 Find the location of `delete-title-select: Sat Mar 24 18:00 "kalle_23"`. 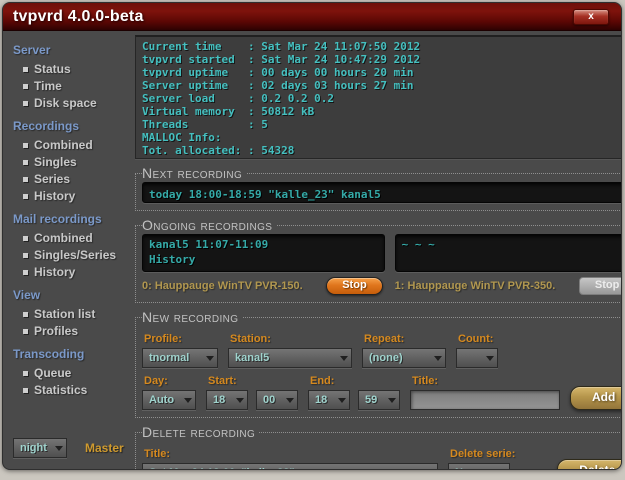

delete-title-select: Sat Mar 24 18:00 "kalle_23" is located at coordinates (290, 466).